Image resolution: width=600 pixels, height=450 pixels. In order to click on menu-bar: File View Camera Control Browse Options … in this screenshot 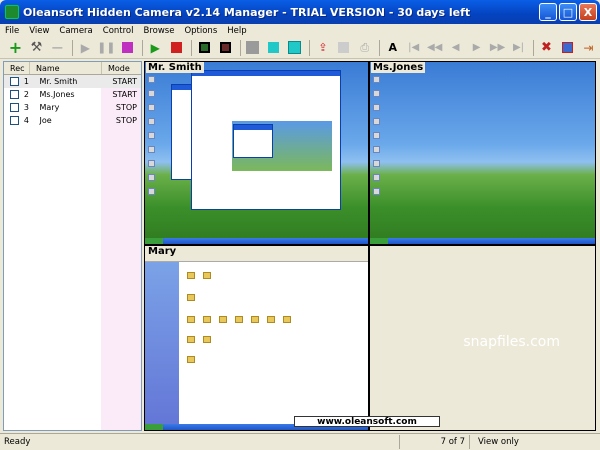, I will do `click(300, 30)`.